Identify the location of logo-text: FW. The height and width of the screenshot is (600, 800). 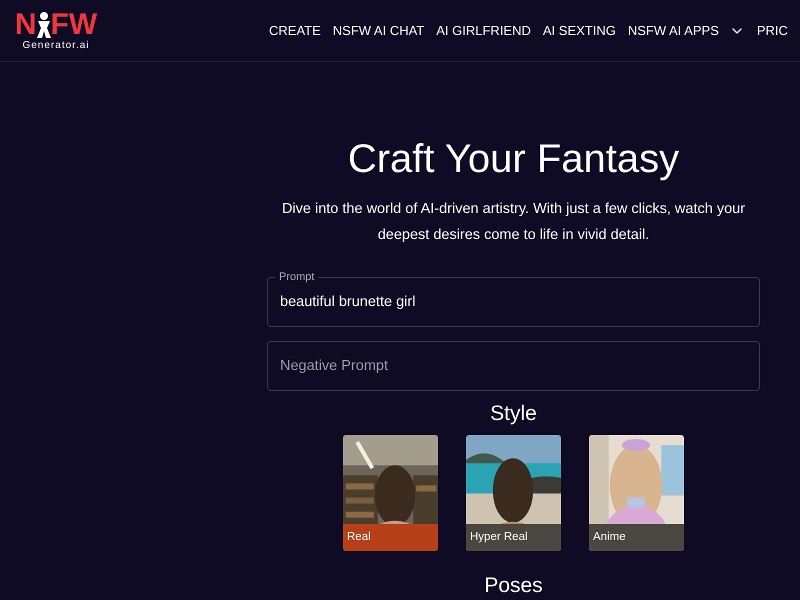
(74, 25).